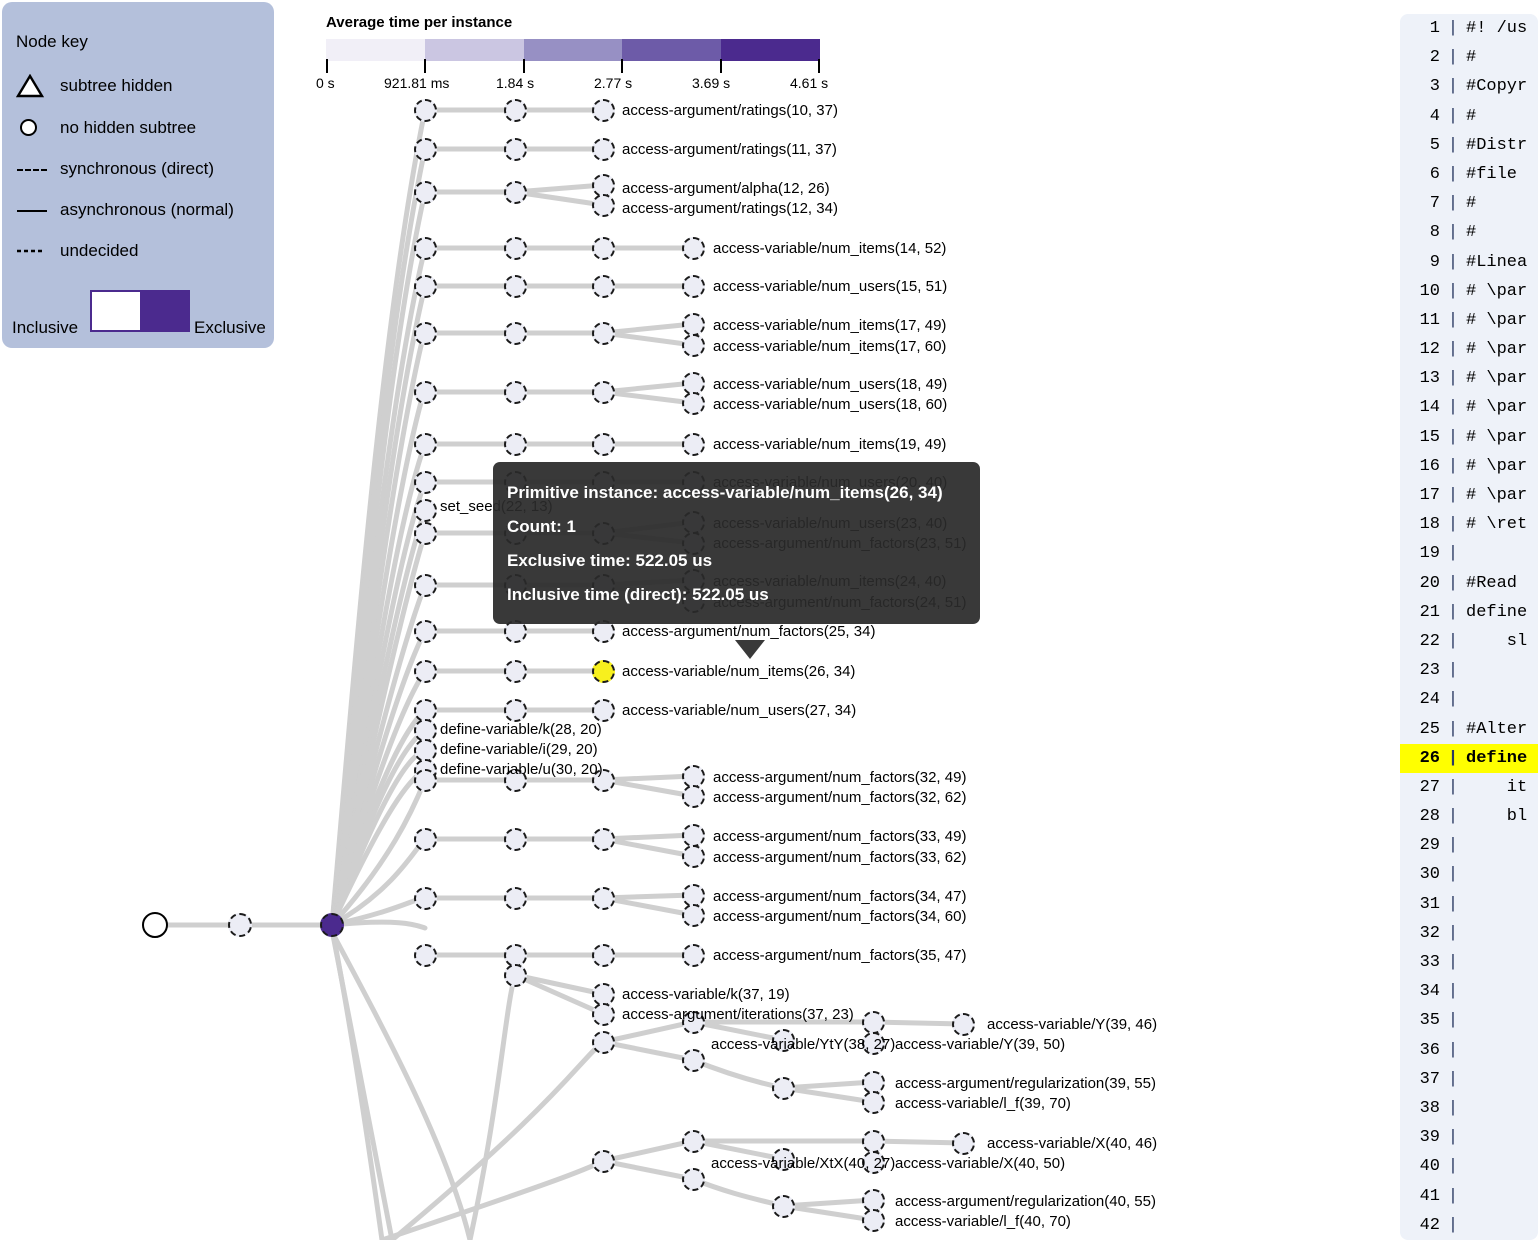  Describe the element at coordinates (1469, 583) in the screenshot. I see `code-line: 20 | #Read` at that location.